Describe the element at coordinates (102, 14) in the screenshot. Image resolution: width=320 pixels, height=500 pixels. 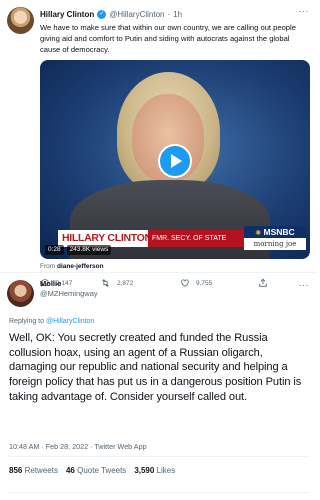
I see `verified-badge-icon: ✓` at that location.